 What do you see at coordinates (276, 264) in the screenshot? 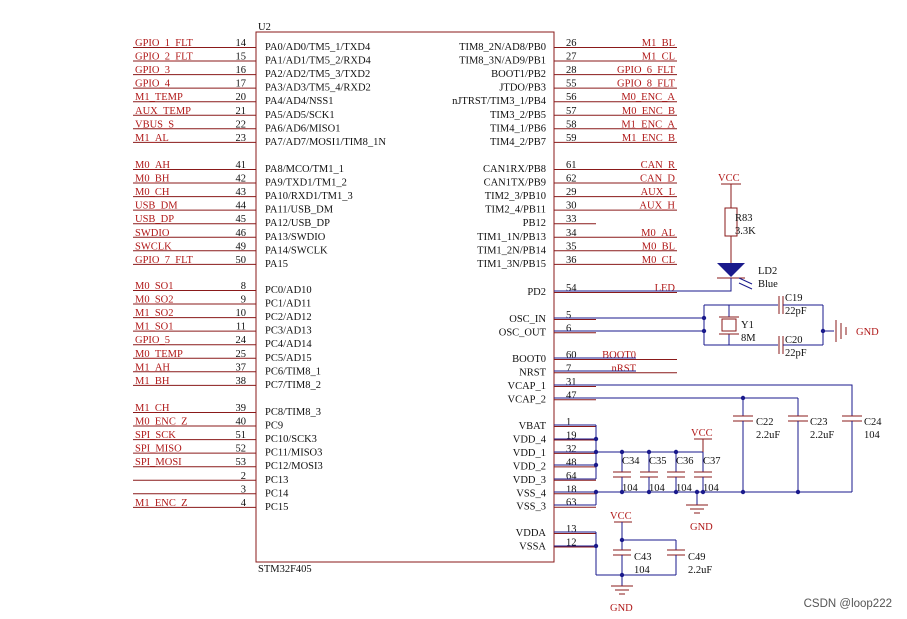
I see `pin-name: PA15` at bounding box center [276, 264].